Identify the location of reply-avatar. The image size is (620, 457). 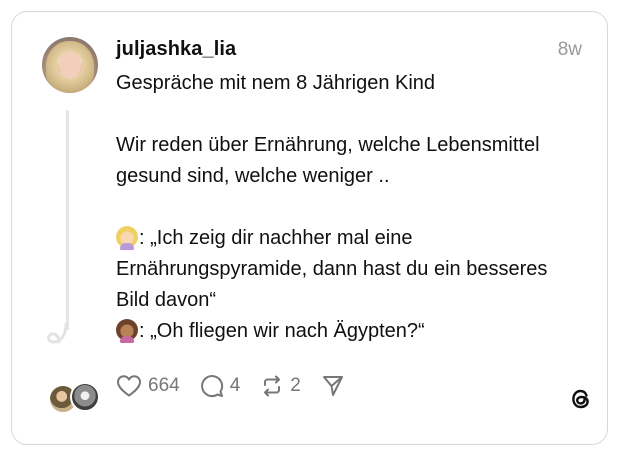
(85, 397).